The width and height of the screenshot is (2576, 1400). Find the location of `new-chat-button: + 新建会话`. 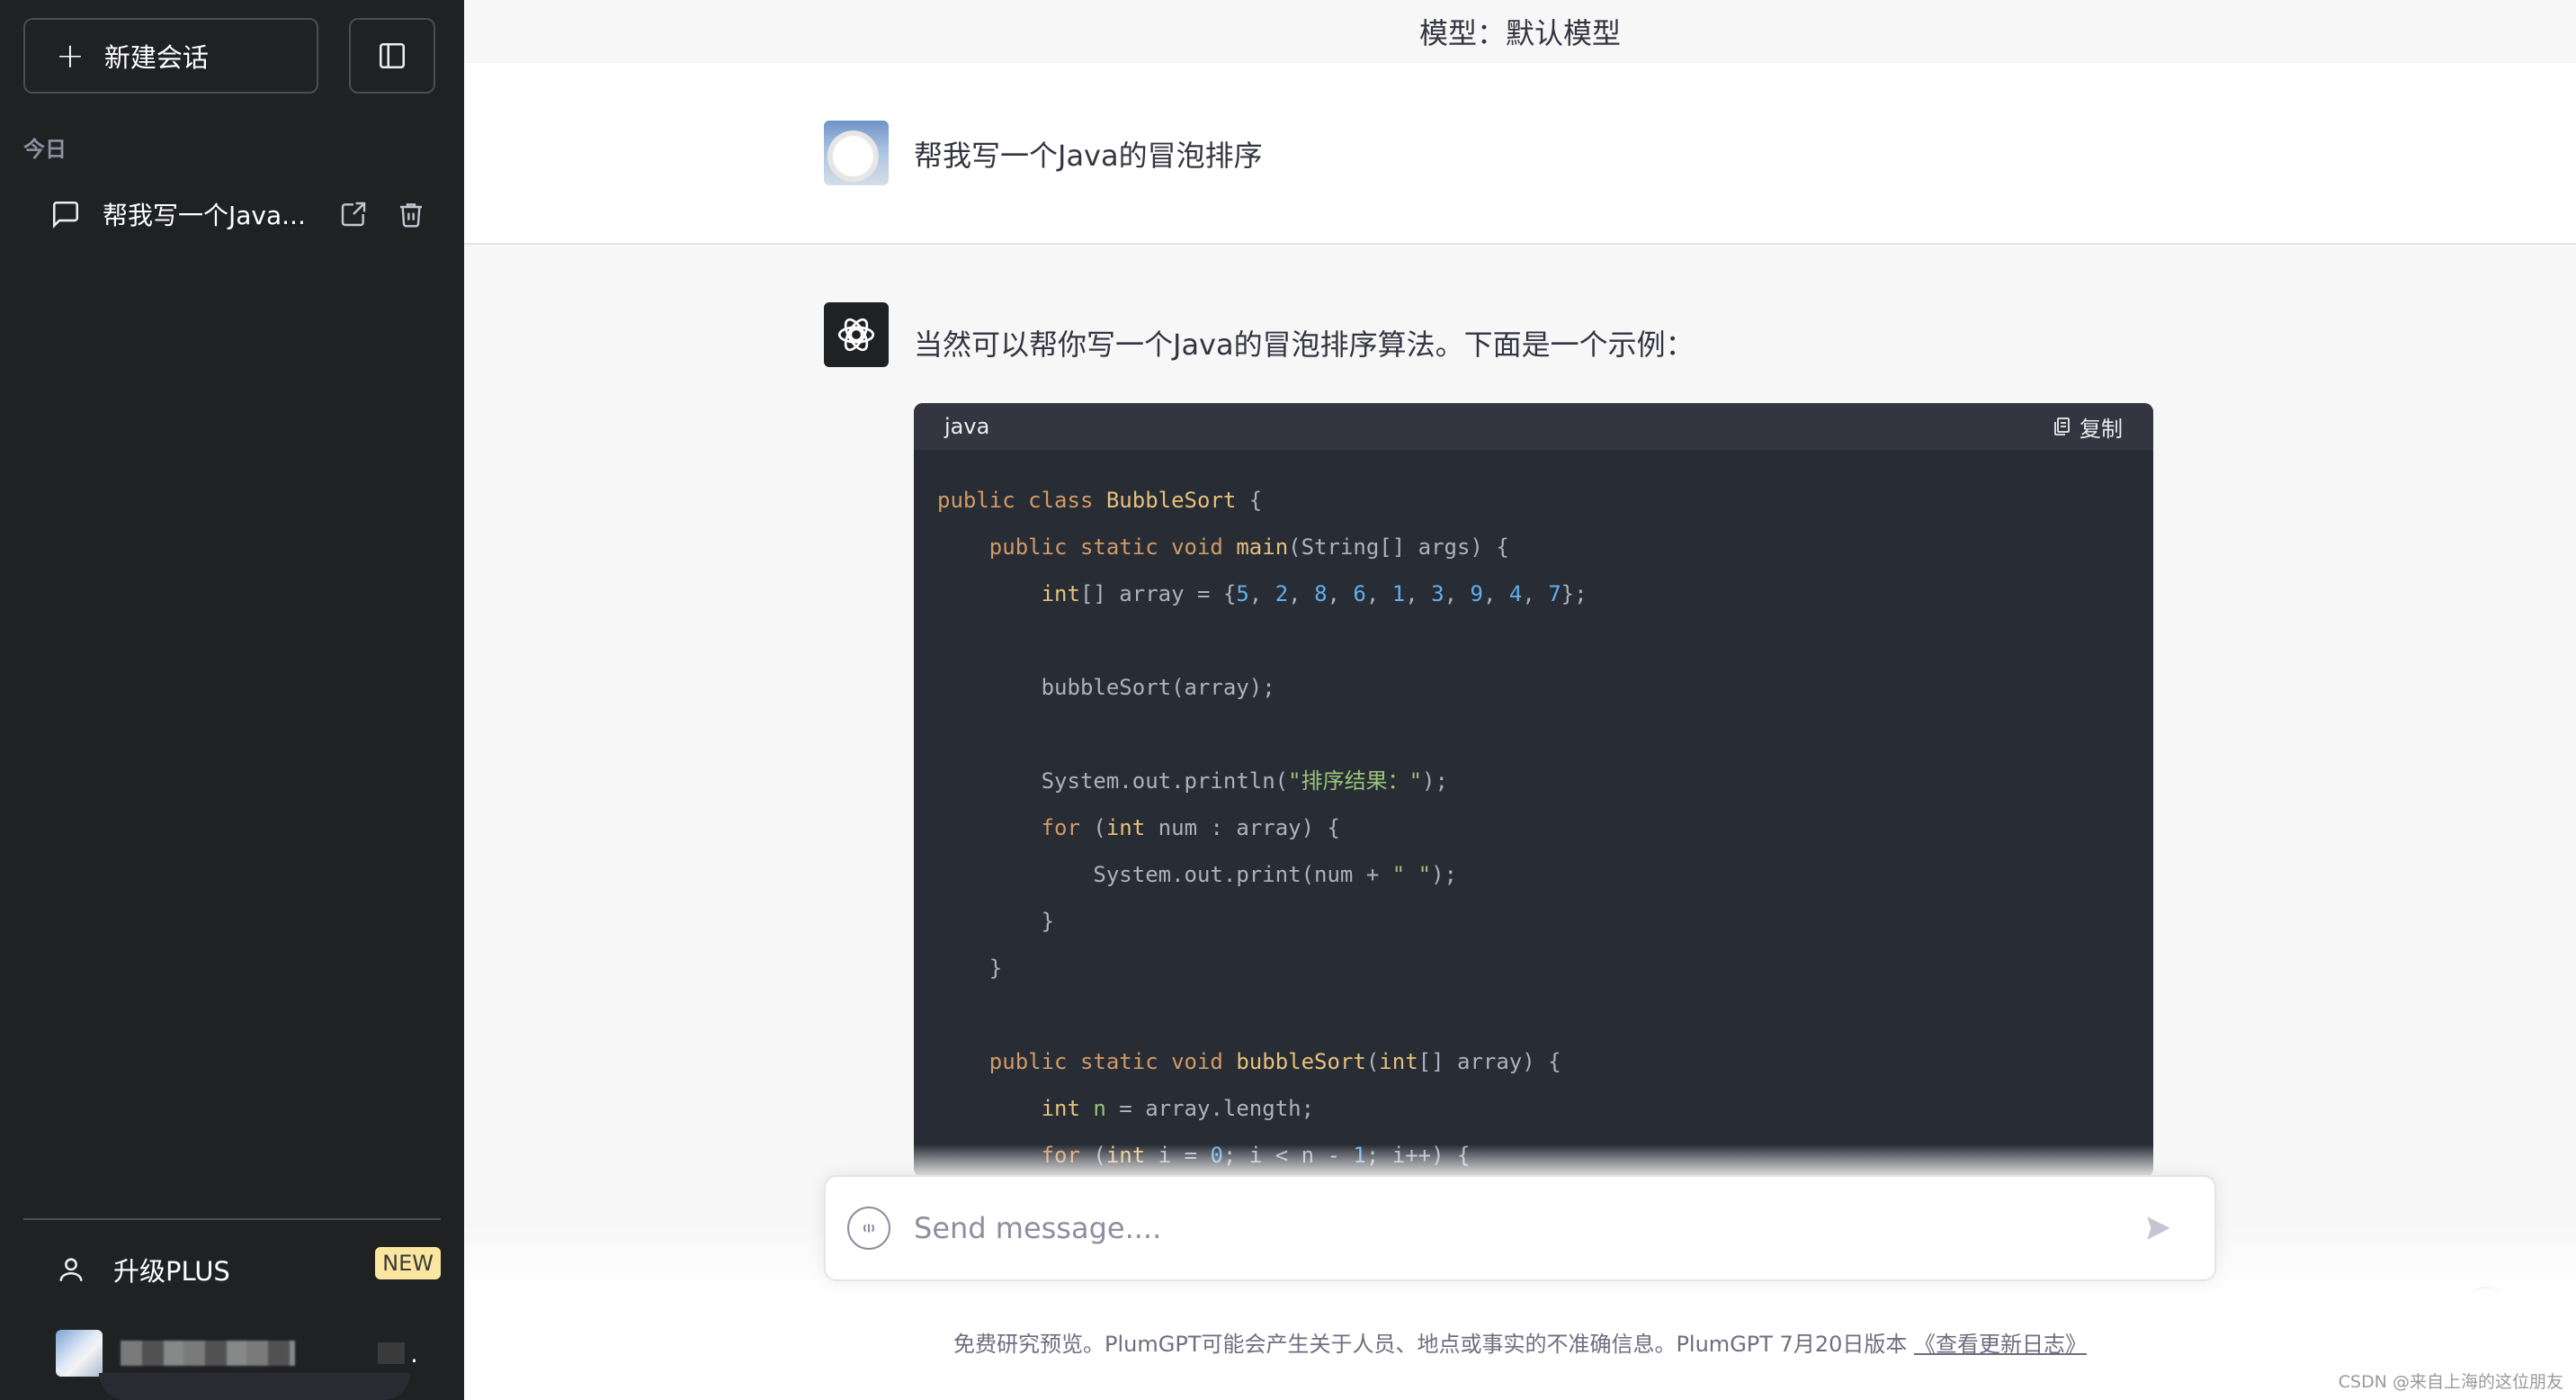

new-chat-button: + 新建会话 is located at coordinates (170, 56).